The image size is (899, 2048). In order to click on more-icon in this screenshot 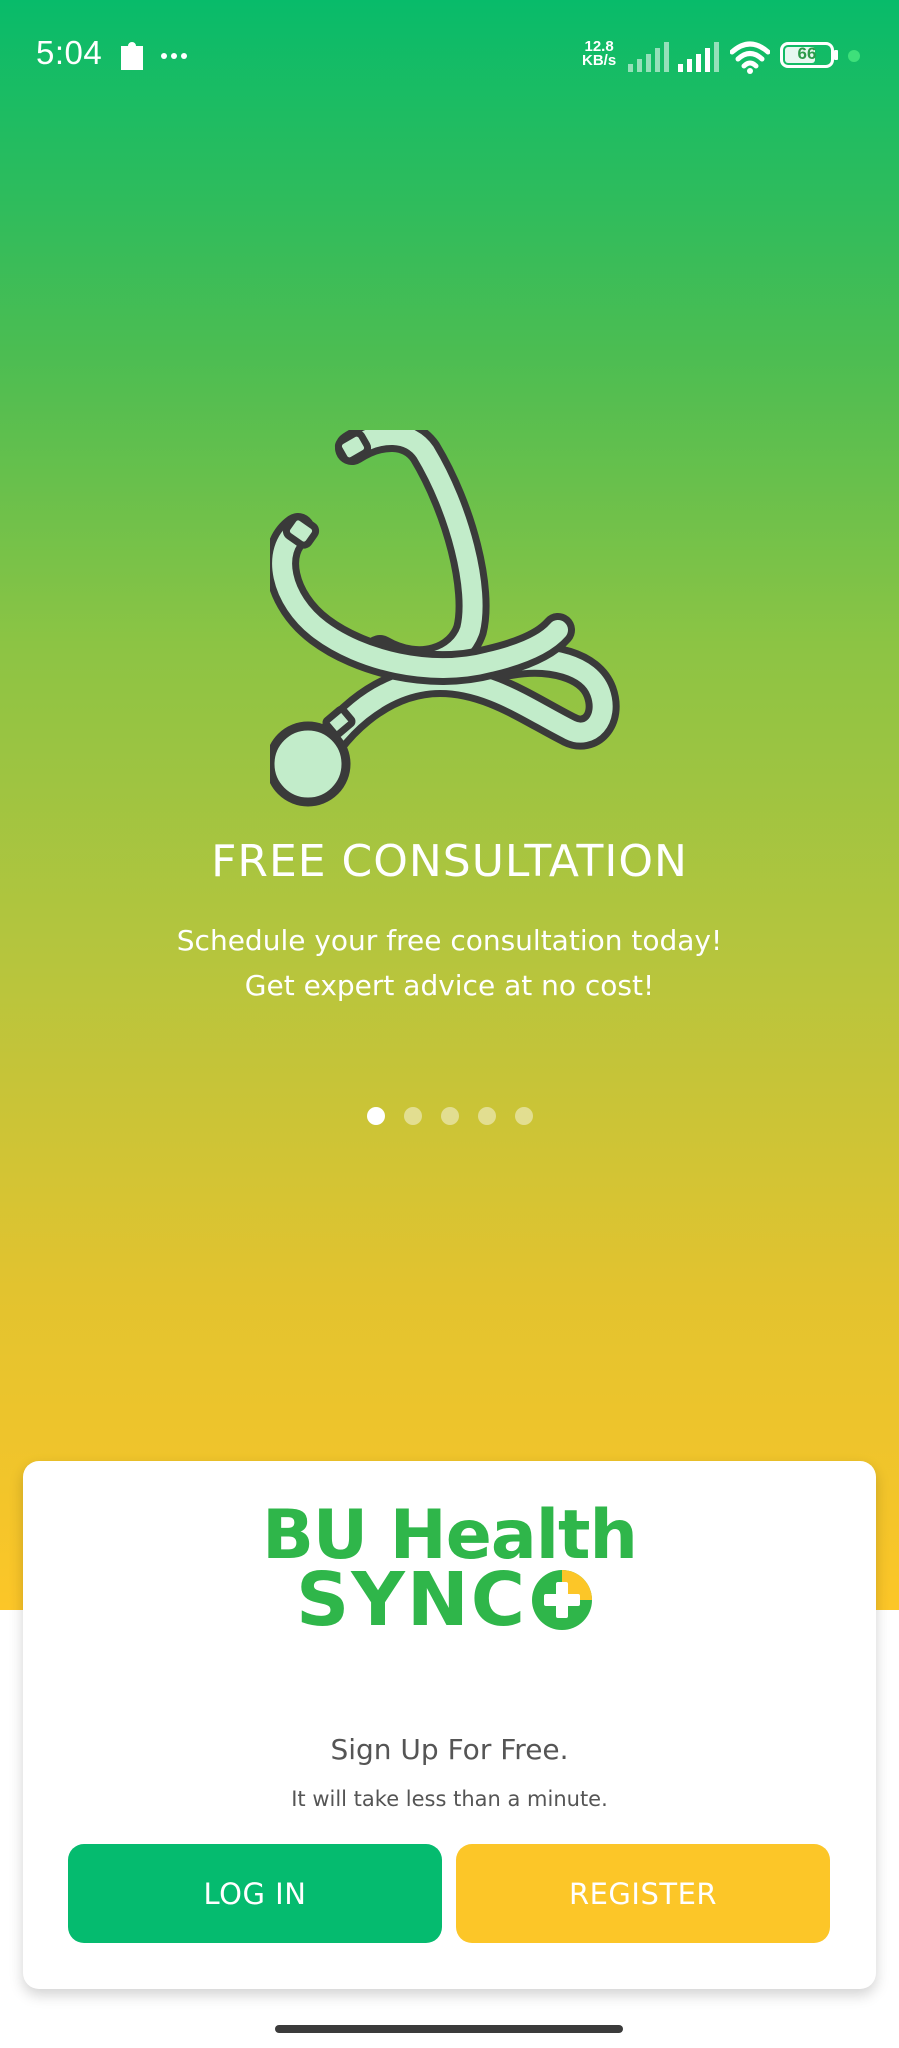, I will do `click(174, 56)`.